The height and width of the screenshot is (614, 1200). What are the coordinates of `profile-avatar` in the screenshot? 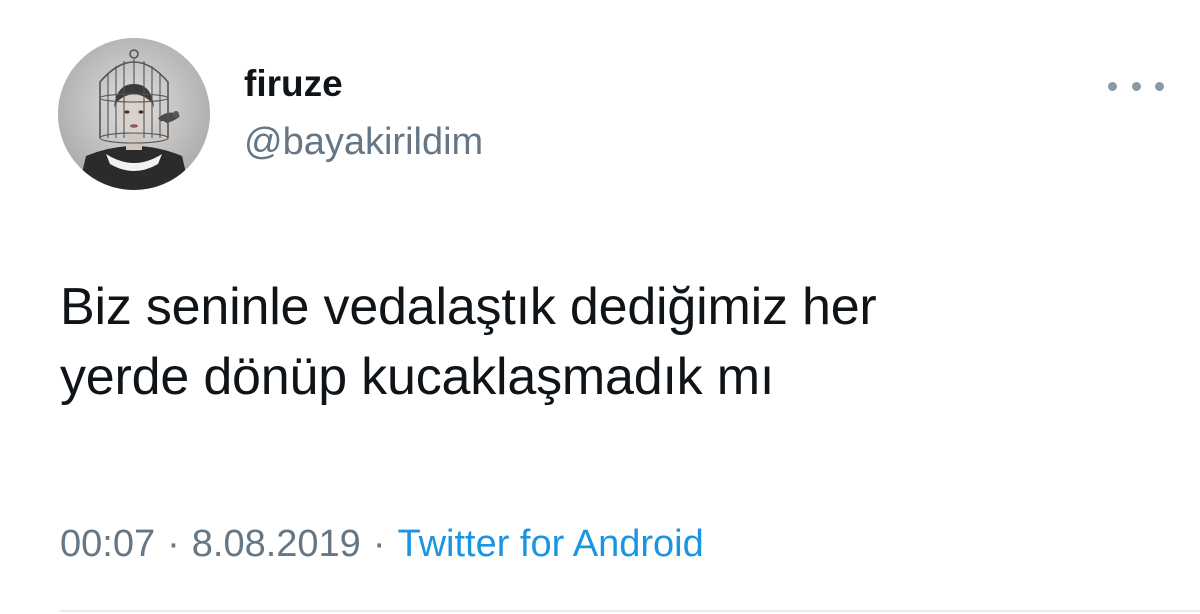 It's located at (134, 114).